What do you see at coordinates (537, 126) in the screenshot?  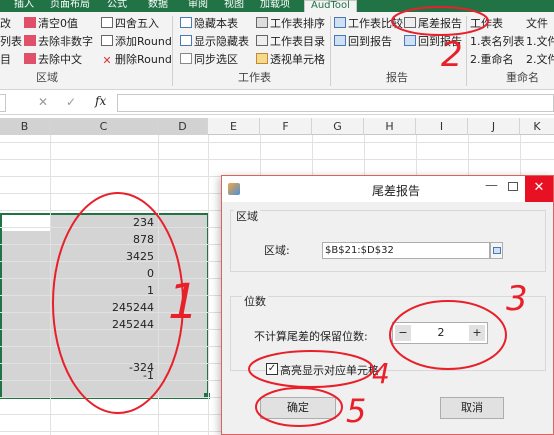 I see `column-header-k: K` at bounding box center [537, 126].